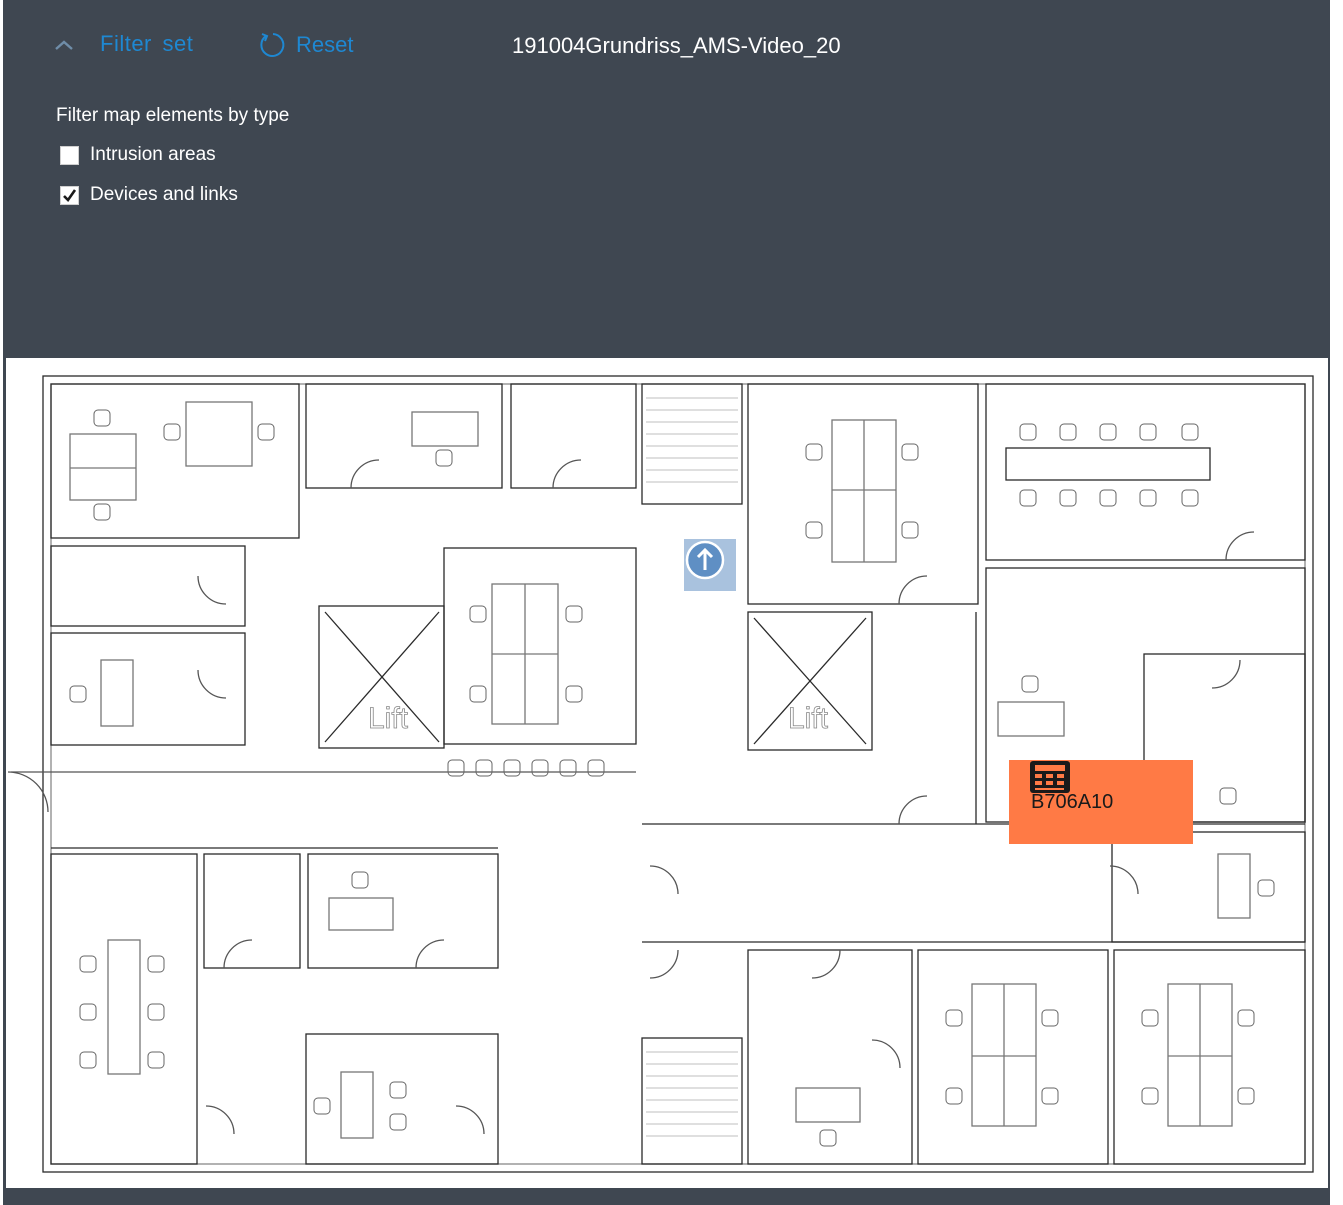  I want to click on arrow-up-circle-icon, so click(705, 560).